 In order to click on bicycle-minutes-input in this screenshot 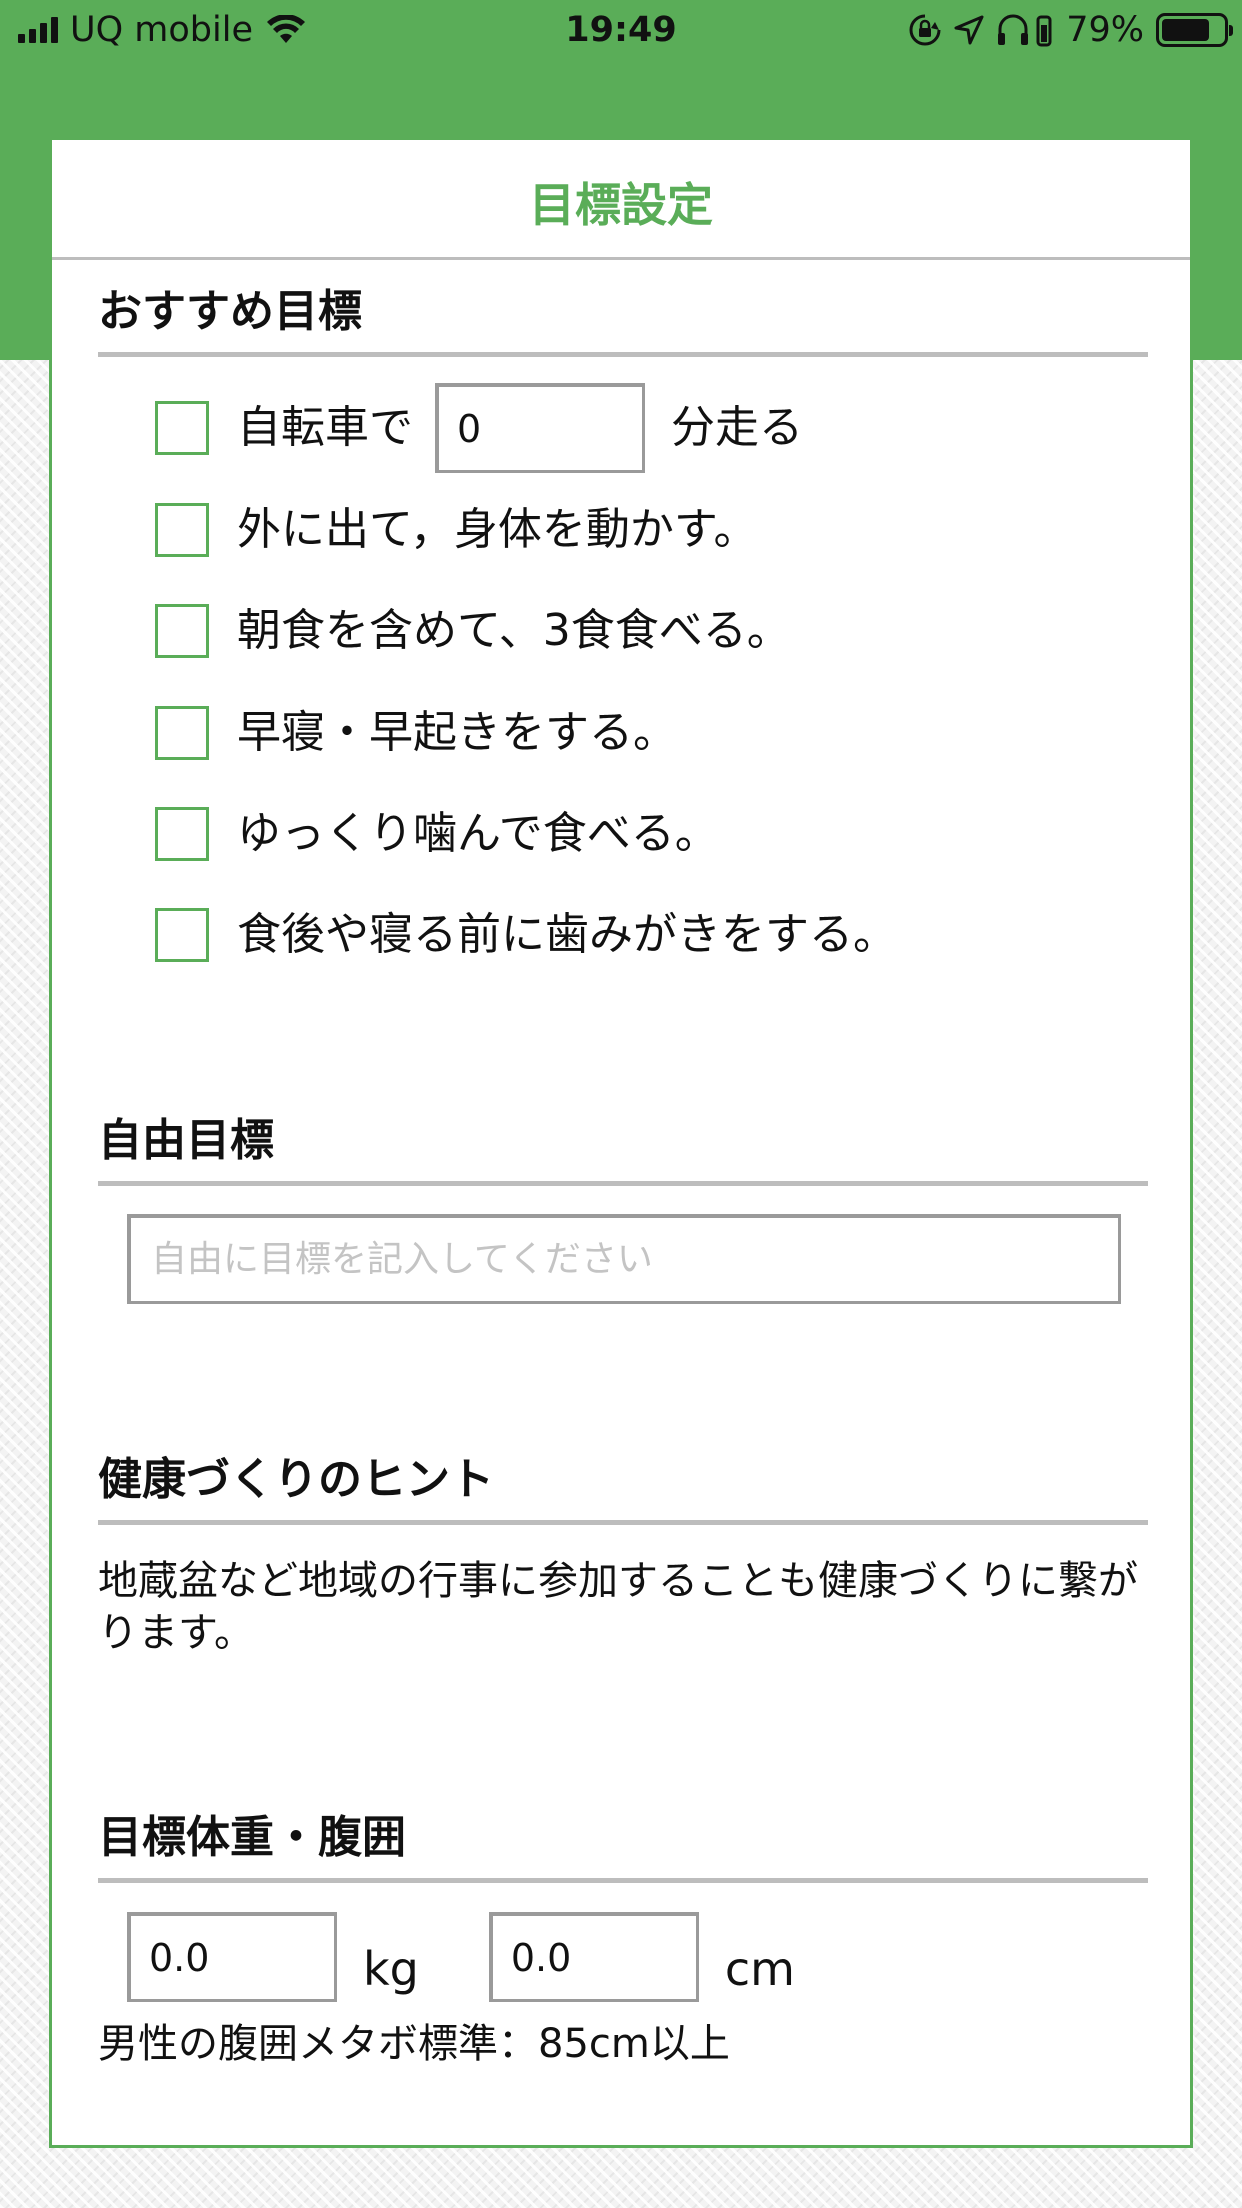, I will do `click(540, 428)`.